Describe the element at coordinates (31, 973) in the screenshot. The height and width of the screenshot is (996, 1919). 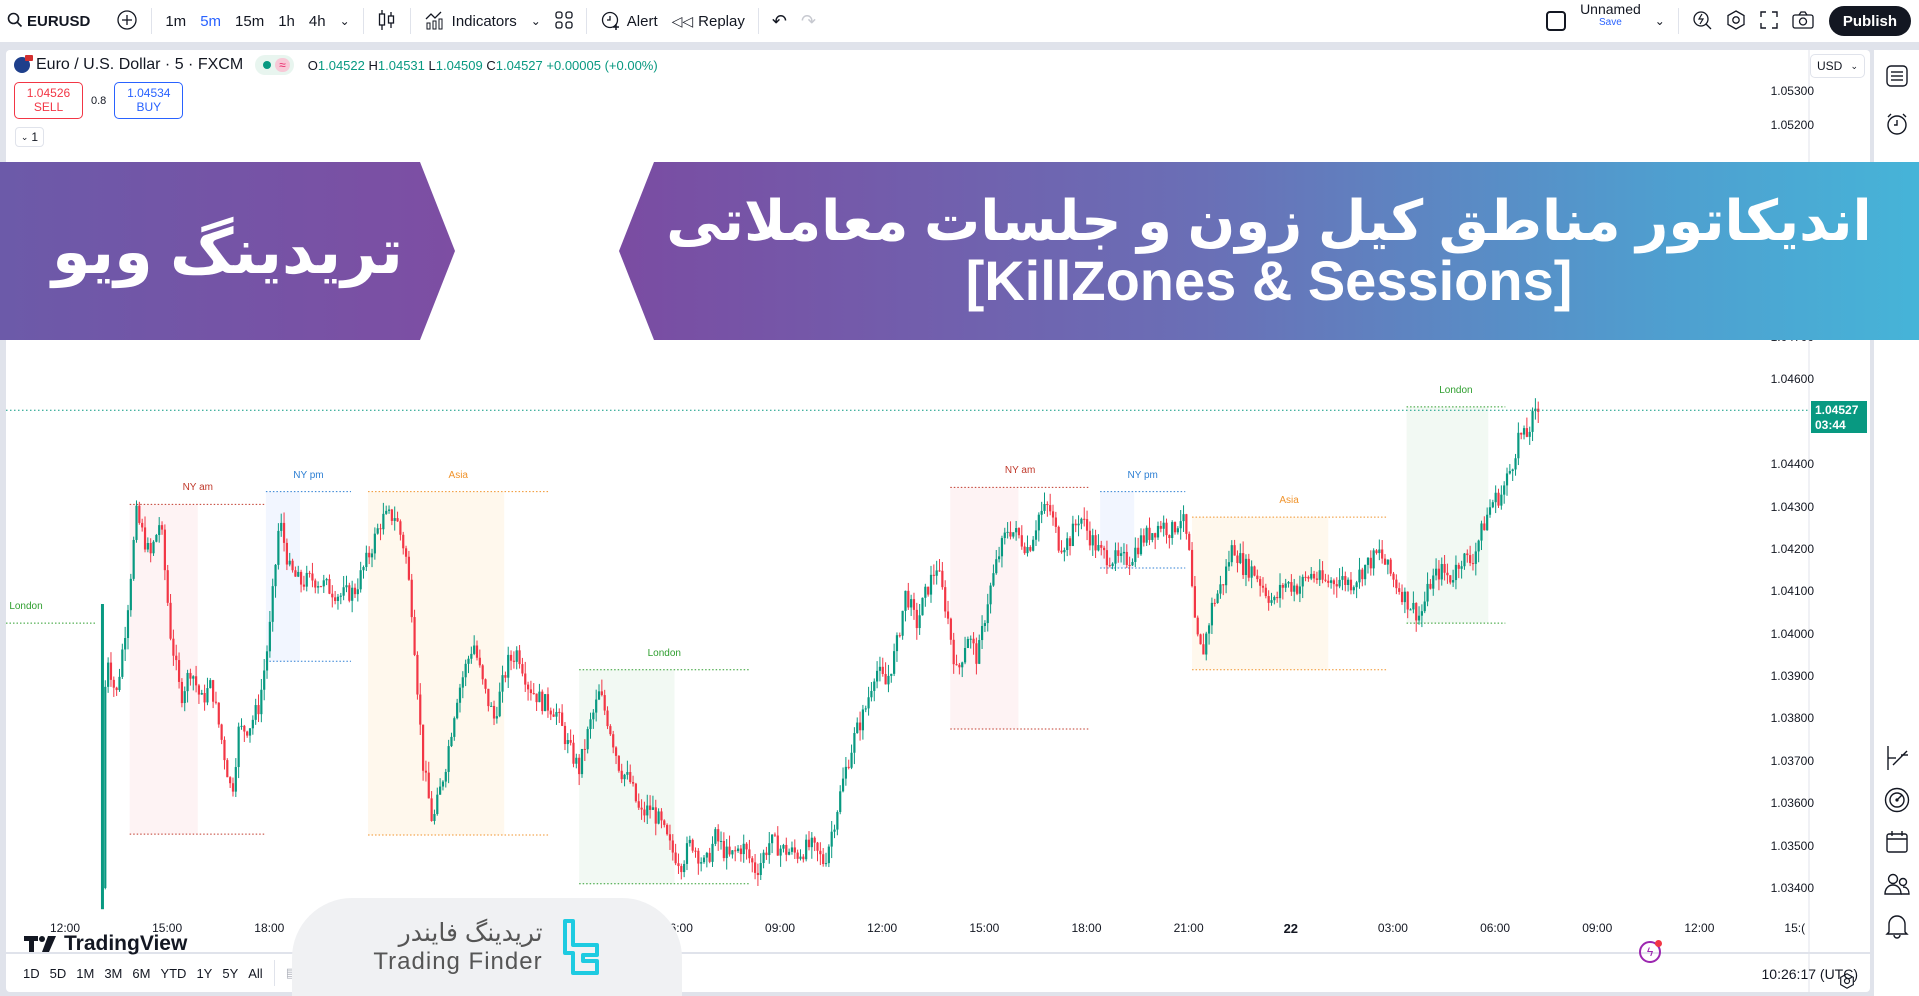
I see `range-1d: 1D` at that location.